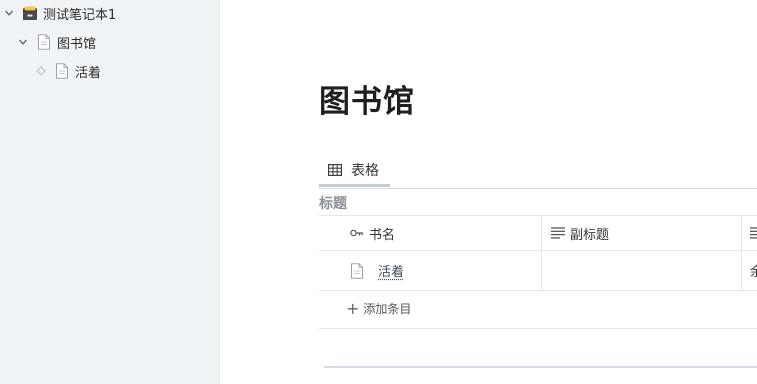  I want to click on sidebar-item-label: 活着, so click(88, 73).